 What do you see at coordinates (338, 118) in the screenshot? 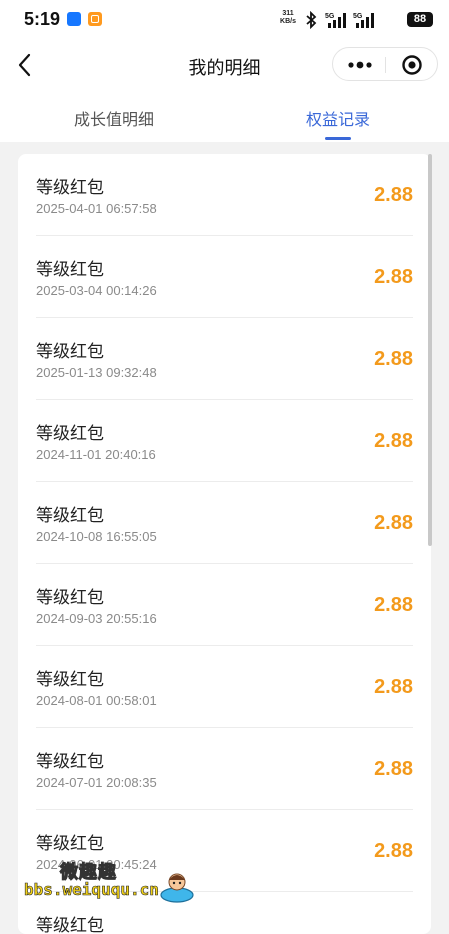
I see `tab-rights-records: 权益记录` at bounding box center [338, 118].